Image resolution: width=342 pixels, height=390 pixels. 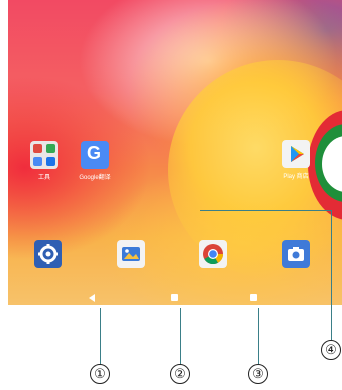 I want to click on play-store-icon, so click(x=297, y=154).